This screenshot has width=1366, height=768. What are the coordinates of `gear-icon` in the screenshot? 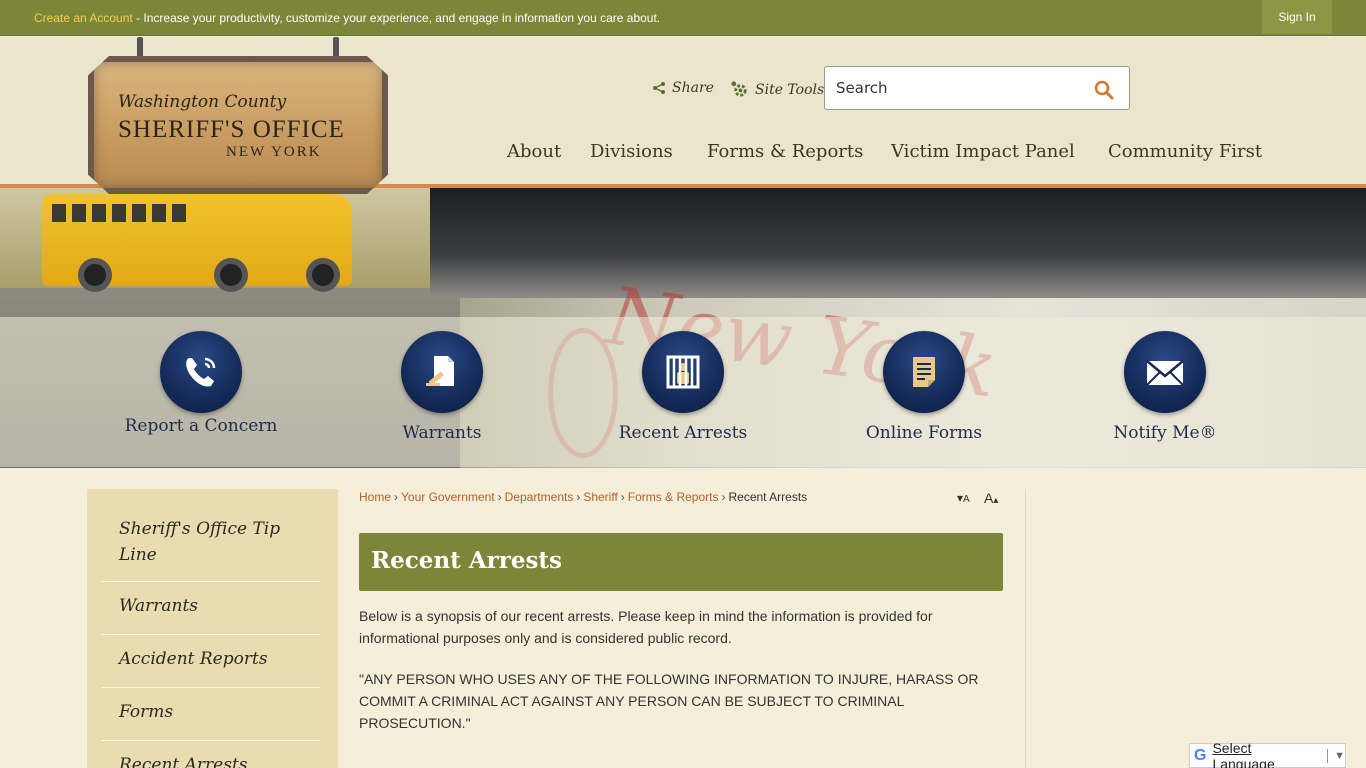 It's located at (739, 89).